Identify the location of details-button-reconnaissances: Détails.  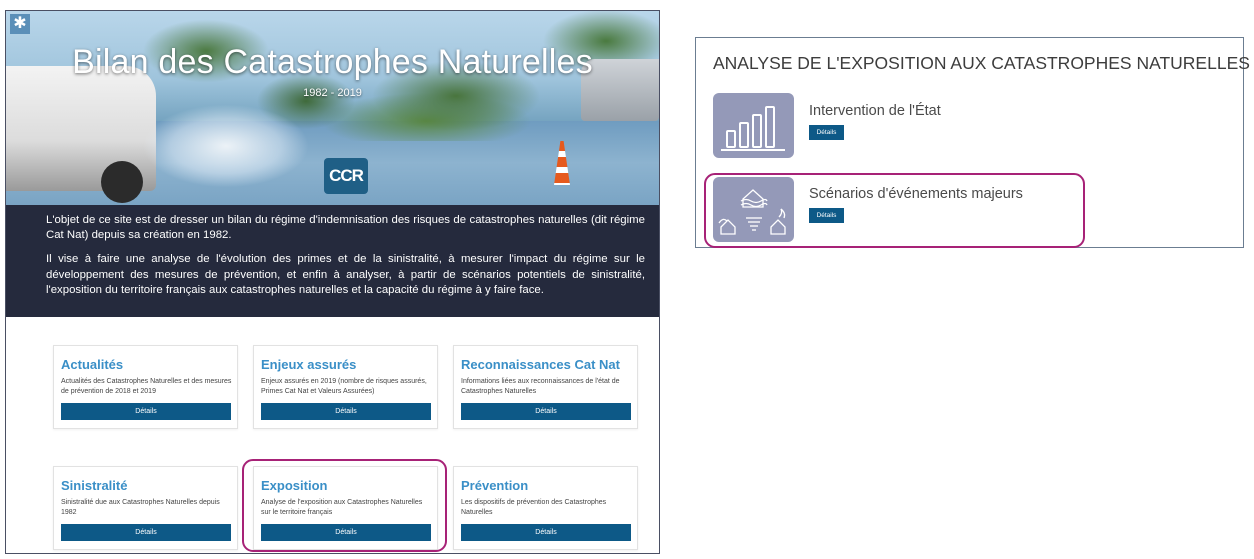
(546, 411).